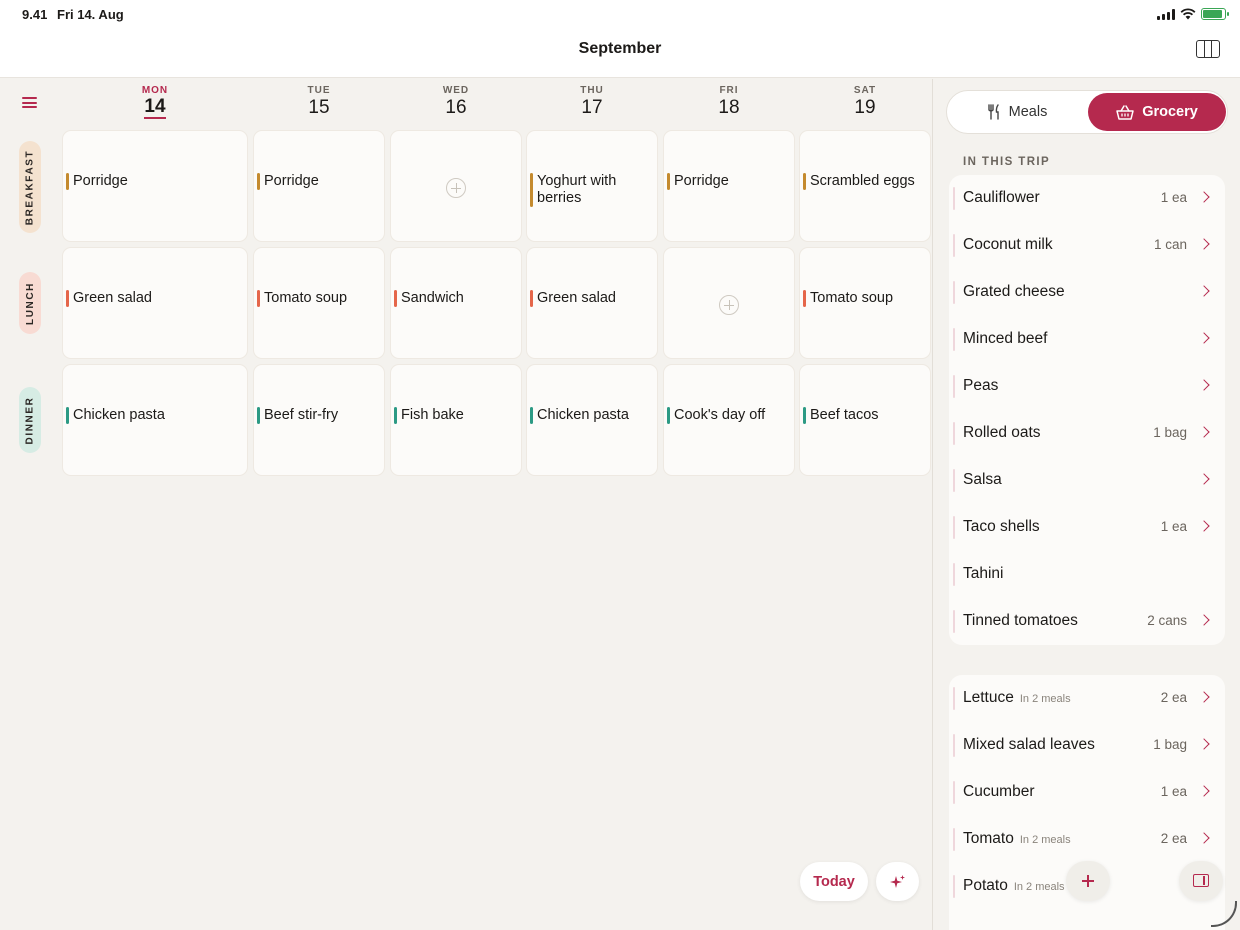 This screenshot has height=930, width=1240. Describe the element at coordinates (1005, 338) in the screenshot. I see `item-name: Minced beef` at that location.